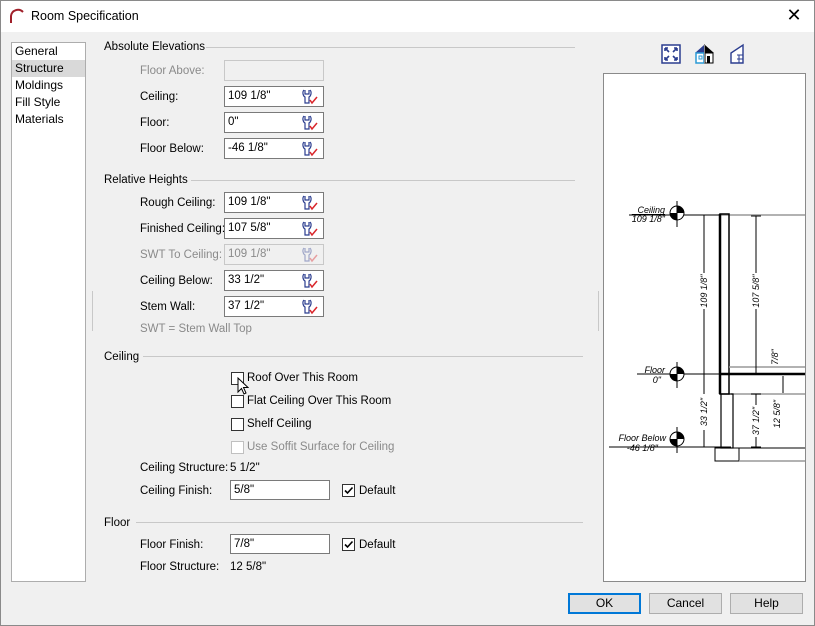  Describe the element at coordinates (159, 97) in the screenshot. I see `ceiling-label: Ceiling:` at that location.